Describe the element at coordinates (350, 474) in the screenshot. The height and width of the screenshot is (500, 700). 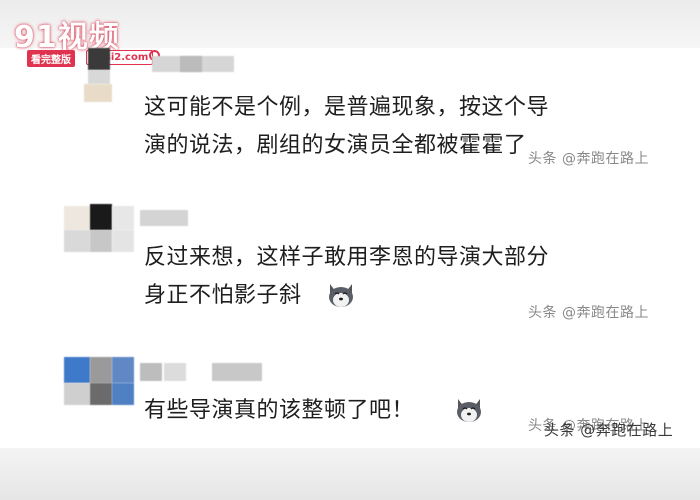
I see `bottom-background-band` at that location.